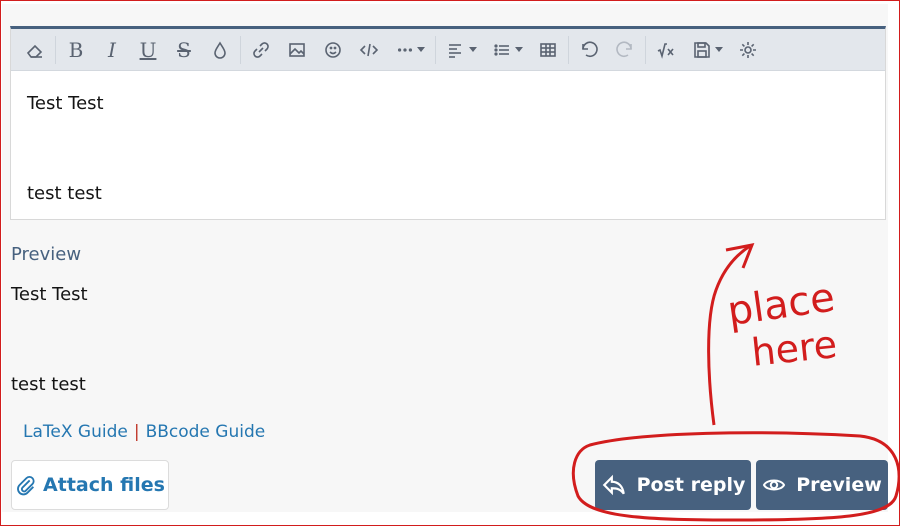 The height and width of the screenshot is (526, 900). I want to click on redo-icon, so click(625, 50).